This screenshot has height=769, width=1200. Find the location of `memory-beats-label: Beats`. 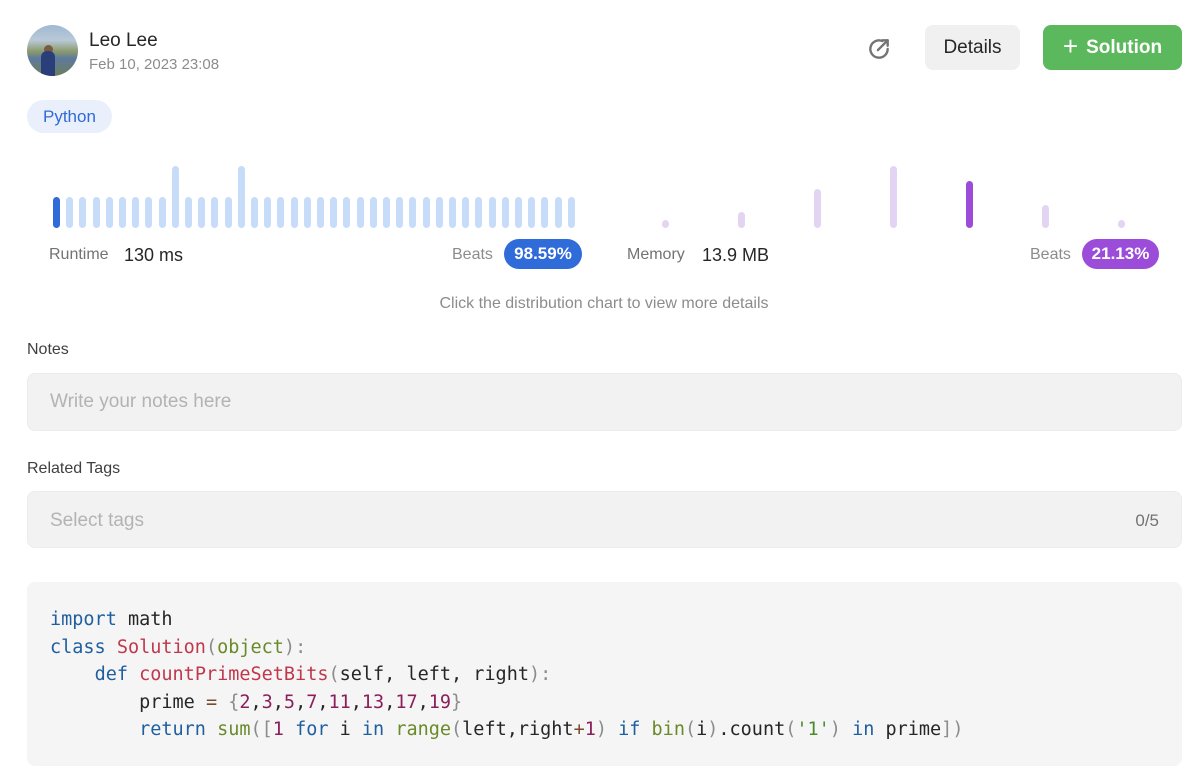

memory-beats-label: Beats is located at coordinates (1050, 254).